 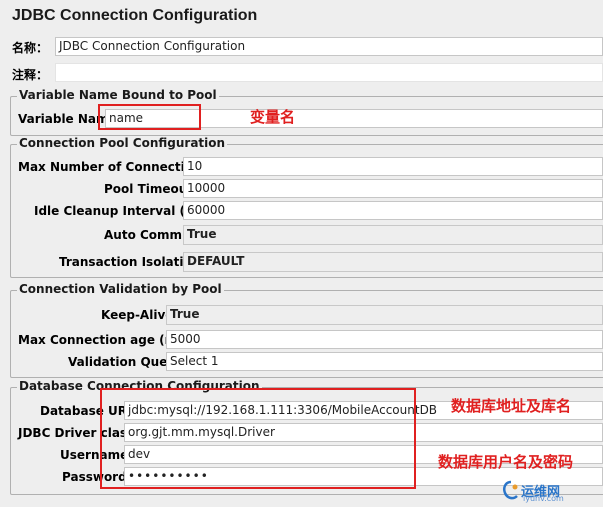 I want to click on auto-commit-select: True, so click(x=393, y=235).